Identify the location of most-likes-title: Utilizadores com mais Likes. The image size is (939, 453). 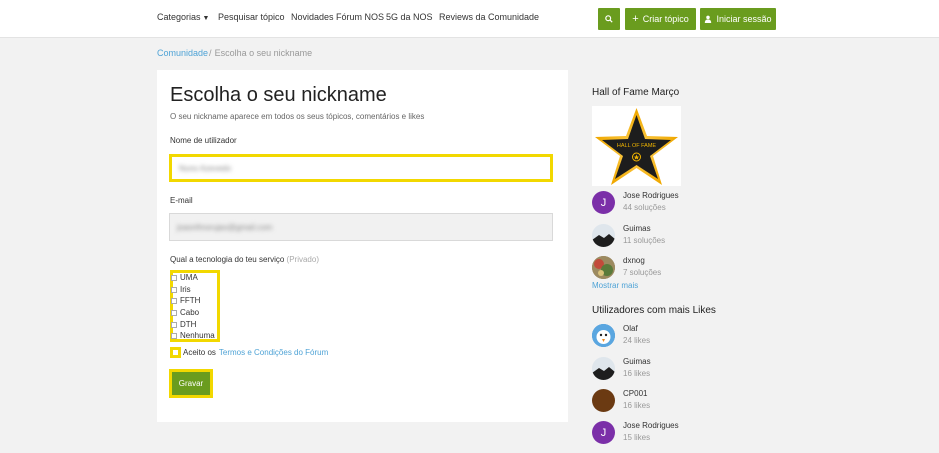
(654, 310).